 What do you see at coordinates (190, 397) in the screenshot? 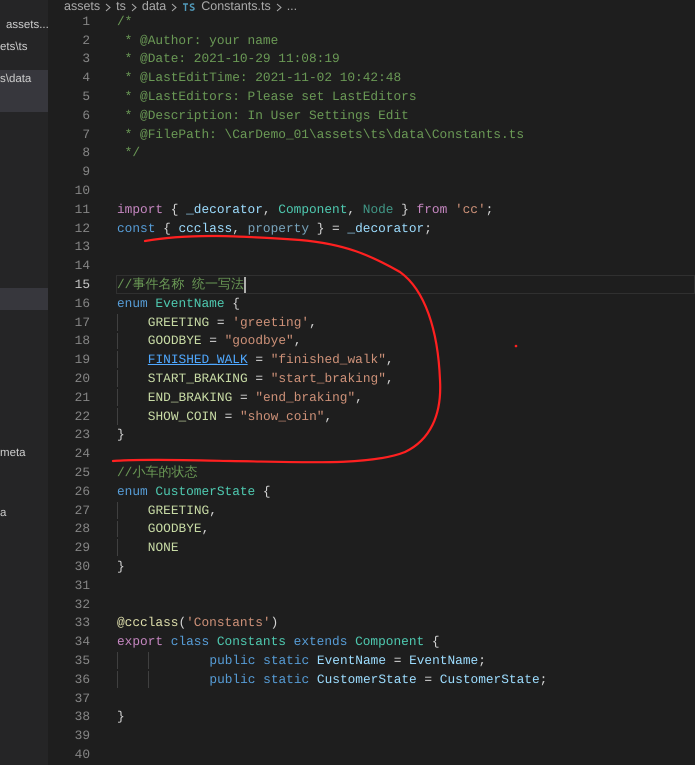
I see `code-token: END_BRAKING` at bounding box center [190, 397].